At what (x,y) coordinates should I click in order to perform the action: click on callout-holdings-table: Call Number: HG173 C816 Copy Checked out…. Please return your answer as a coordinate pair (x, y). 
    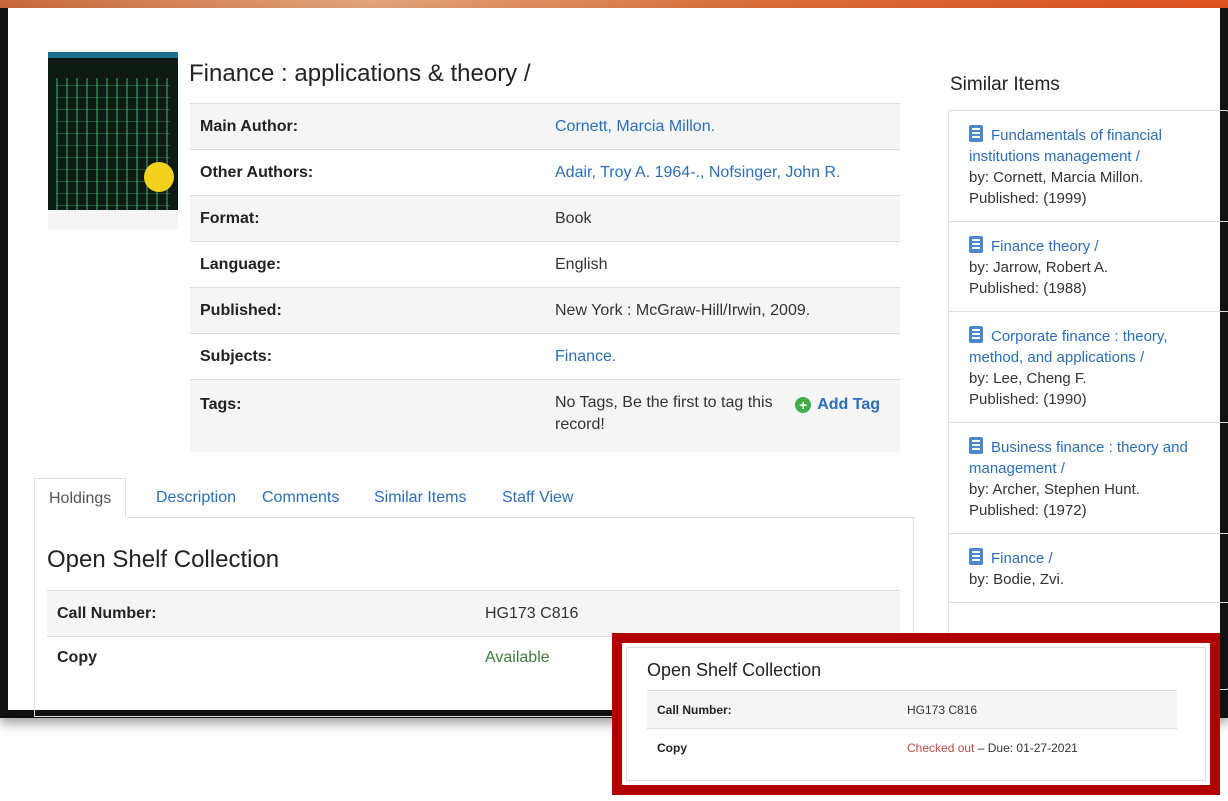
    Looking at the image, I should click on (912, 728).